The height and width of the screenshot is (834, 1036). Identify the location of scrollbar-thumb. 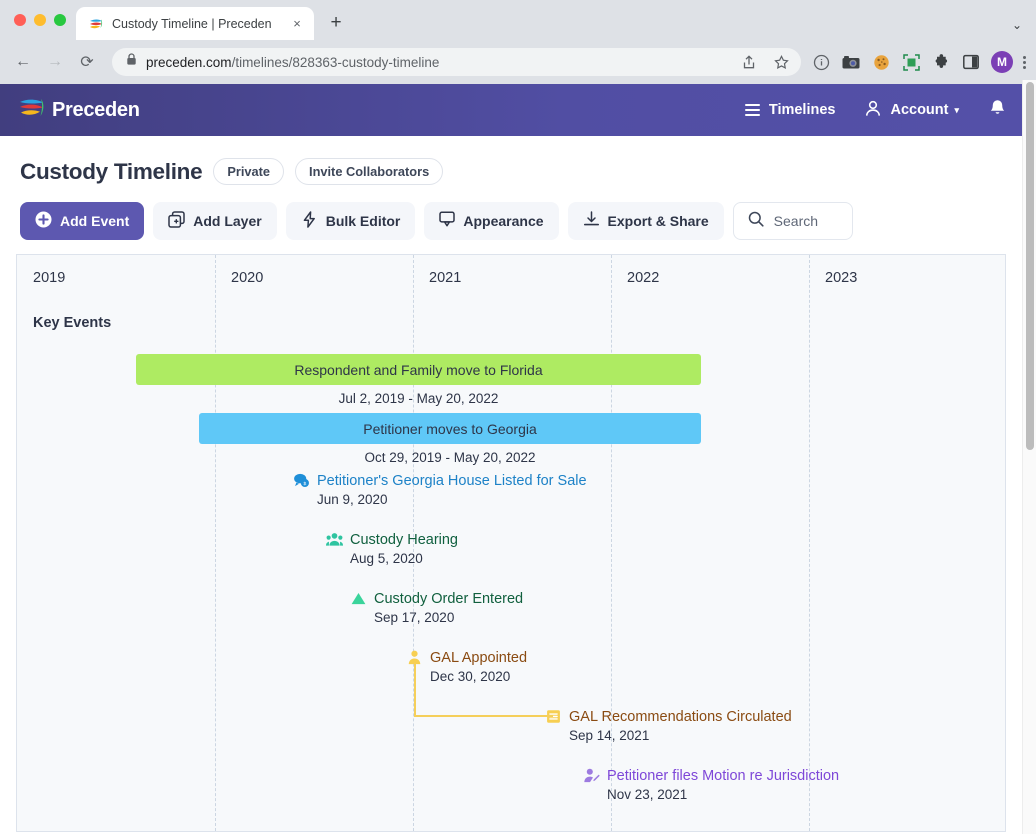
(1030, 266).